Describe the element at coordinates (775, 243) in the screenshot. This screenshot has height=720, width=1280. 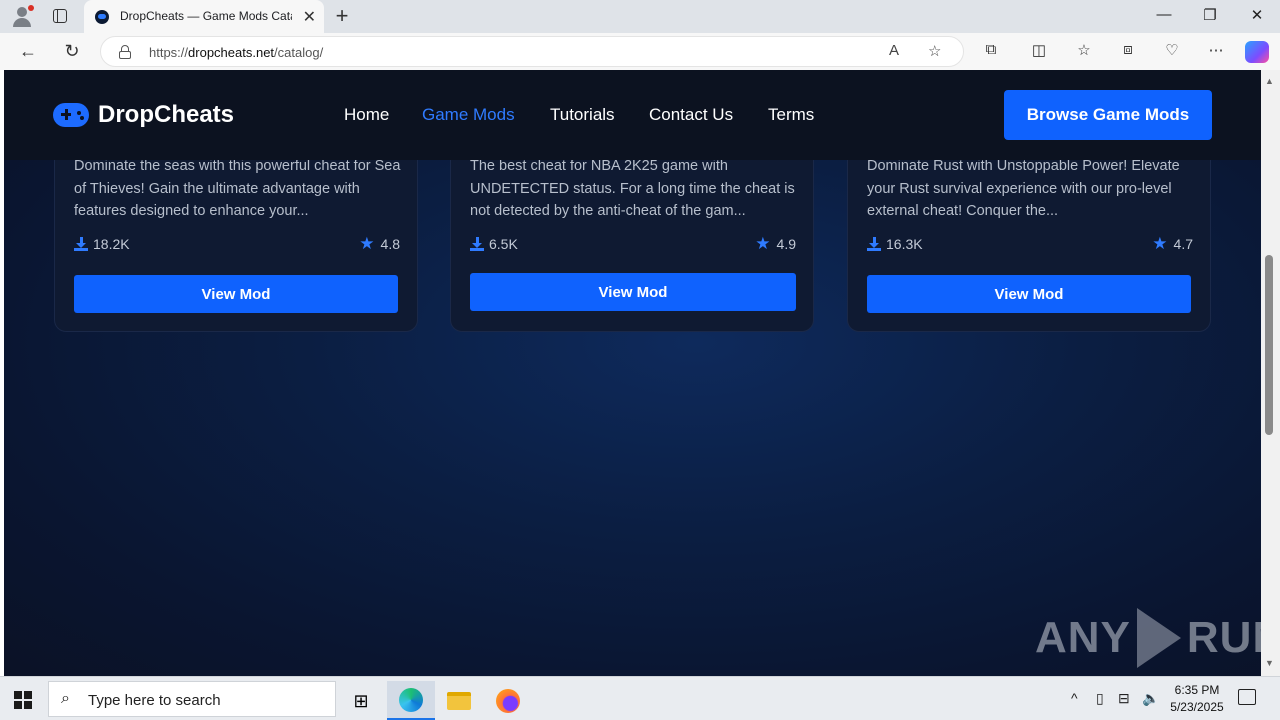
I see `mod-rating: ★ 4.9` at that location.